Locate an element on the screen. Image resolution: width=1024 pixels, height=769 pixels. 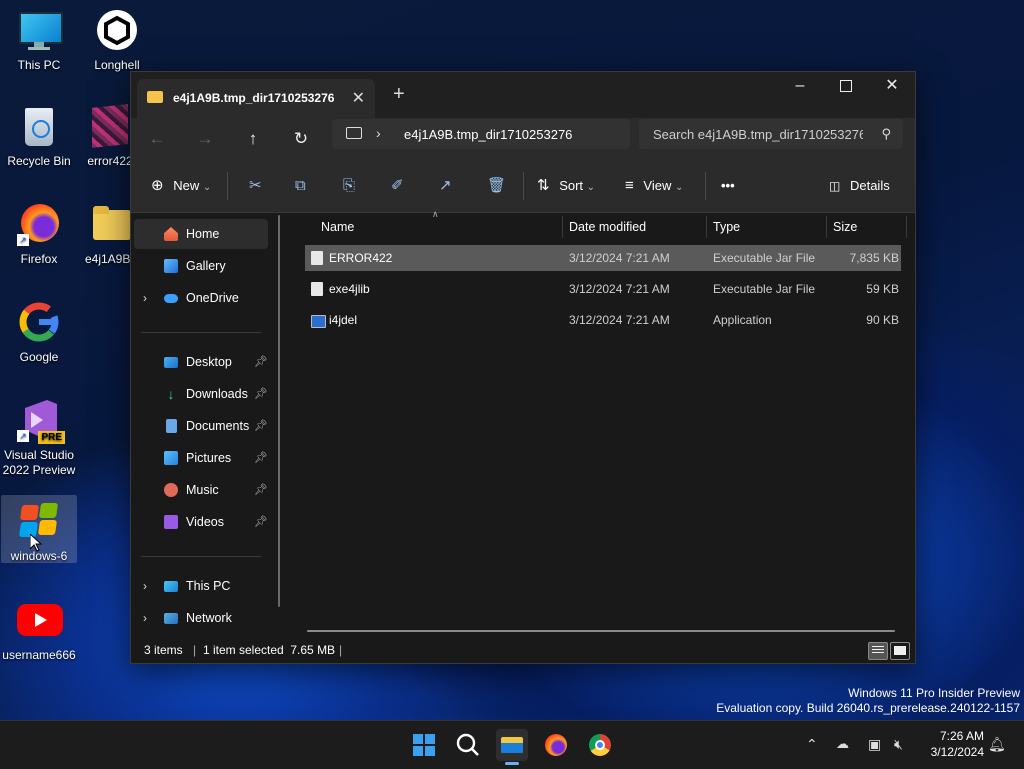
nav-item-music: Music 📌︎ is located at coordinates (201, 490).